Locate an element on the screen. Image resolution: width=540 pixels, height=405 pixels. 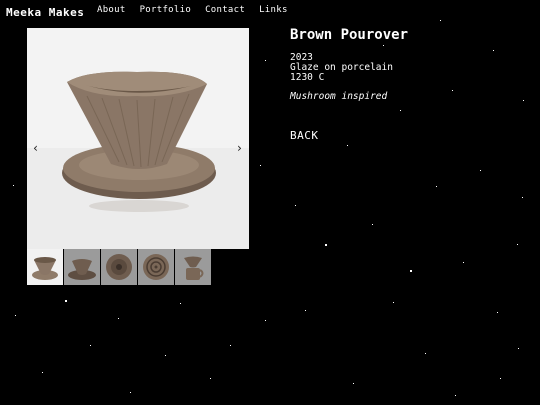
site-logo: Meeka Makes is located at coordinates (45, 12).